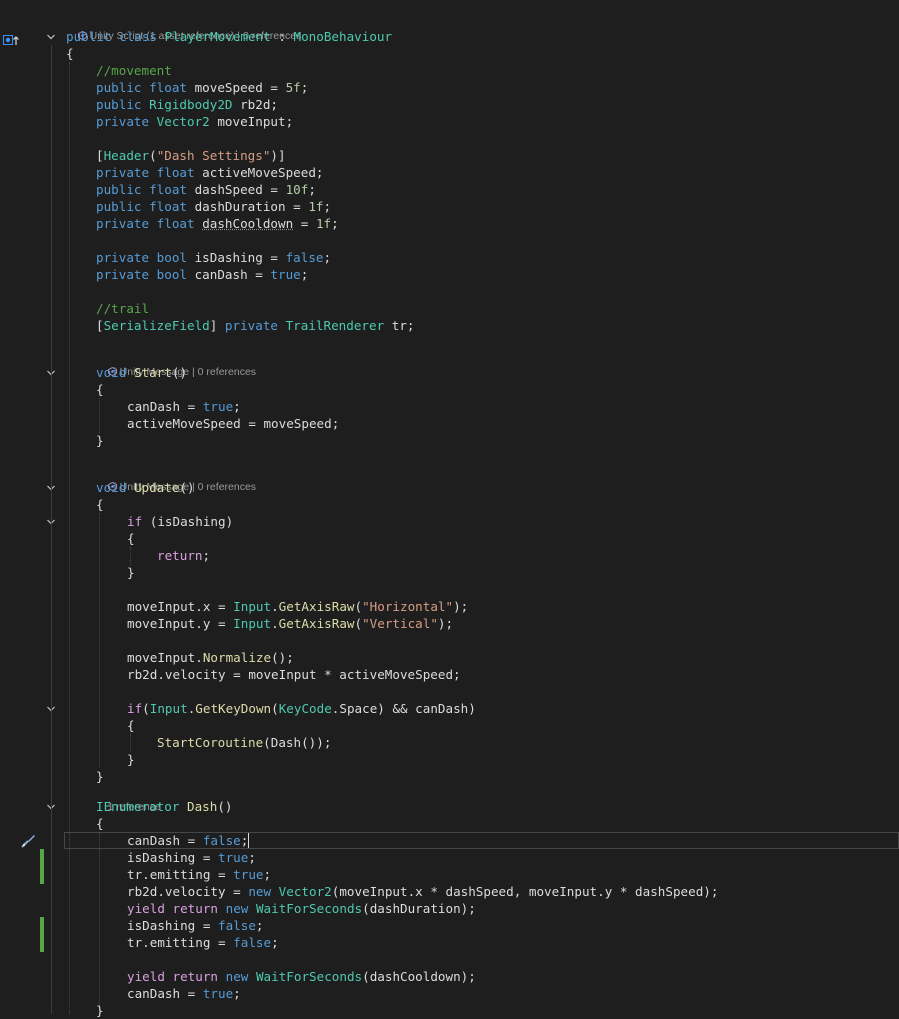 This screenshot has height=1019, width=899. I want to click on codelens-update: Unity Message | 0 references, so click(176, 479).